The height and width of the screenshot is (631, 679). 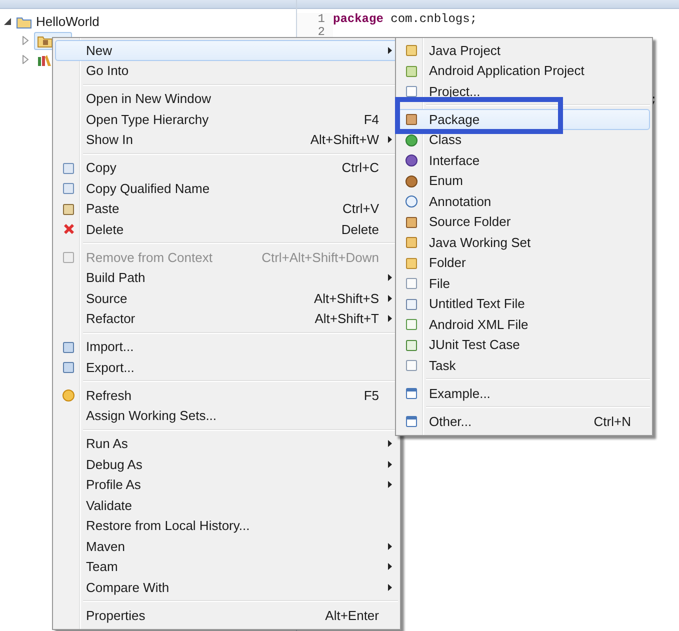 I want to click on menu-item: Open Type Hierarchy F4, so click(x=226, y=119).